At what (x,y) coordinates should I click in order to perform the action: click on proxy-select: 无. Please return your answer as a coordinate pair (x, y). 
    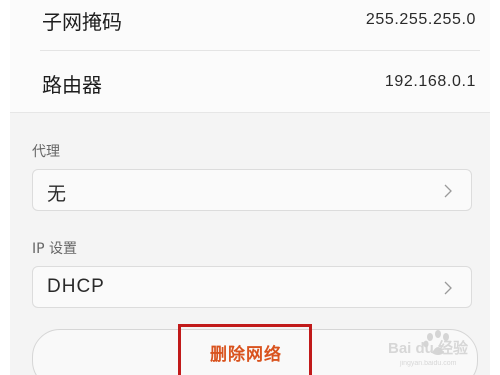
    Looking at the image, I should click on (252, 190).